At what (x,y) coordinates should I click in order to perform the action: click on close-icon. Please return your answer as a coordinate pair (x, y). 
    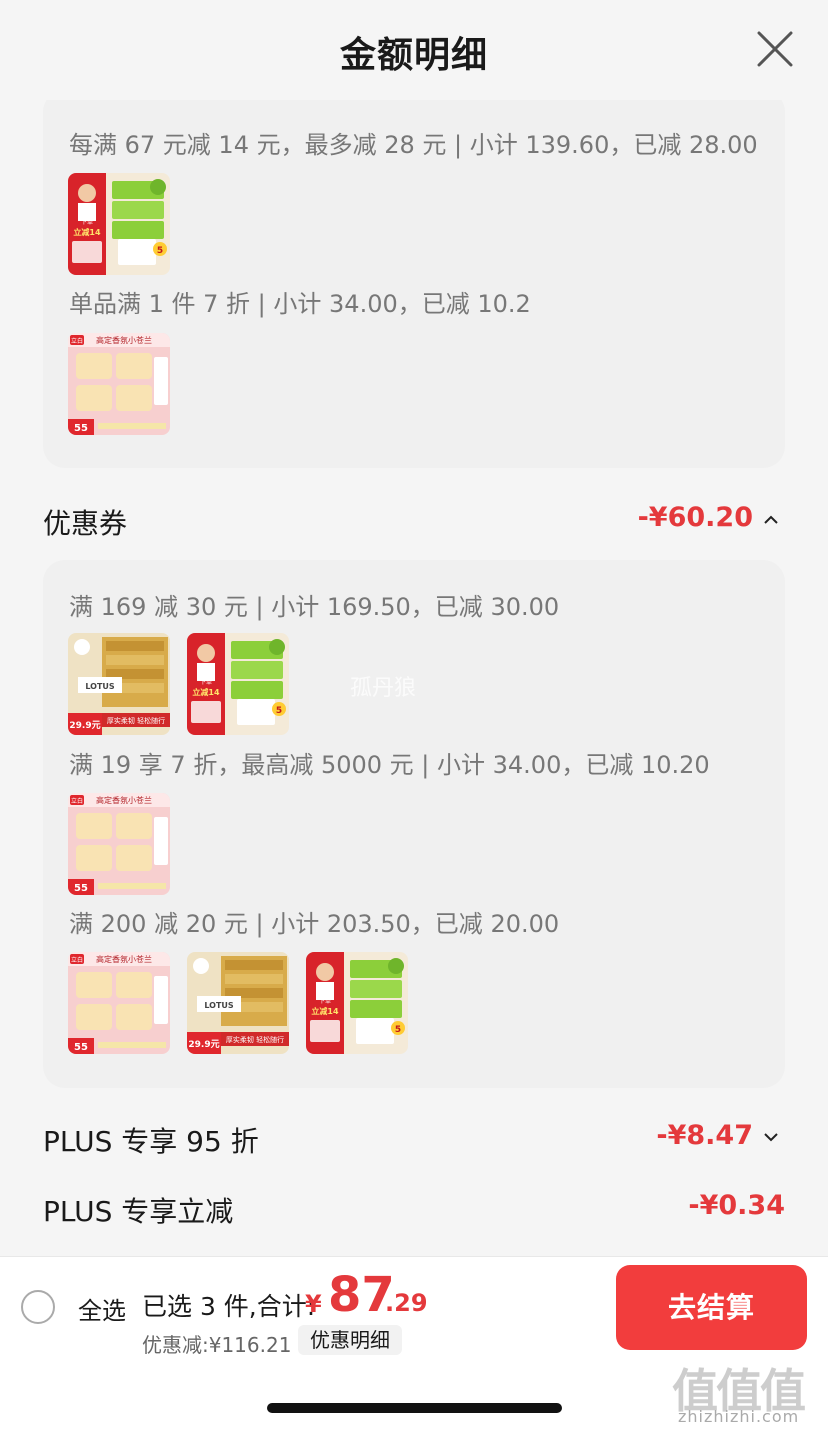
    Looking at the image, I should click on (775, 49).